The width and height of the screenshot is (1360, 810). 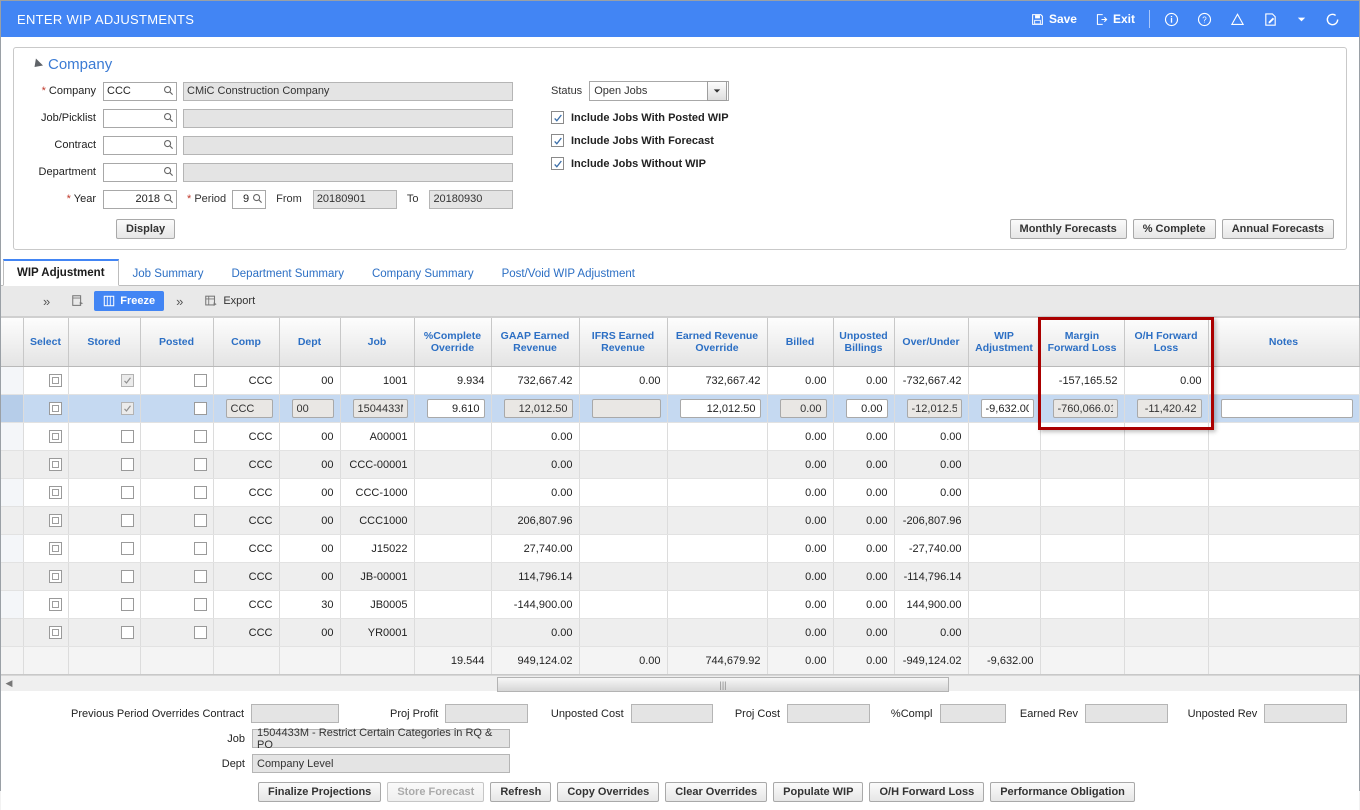 I want to click on refresh-icon, so click(x=1332, y=19).